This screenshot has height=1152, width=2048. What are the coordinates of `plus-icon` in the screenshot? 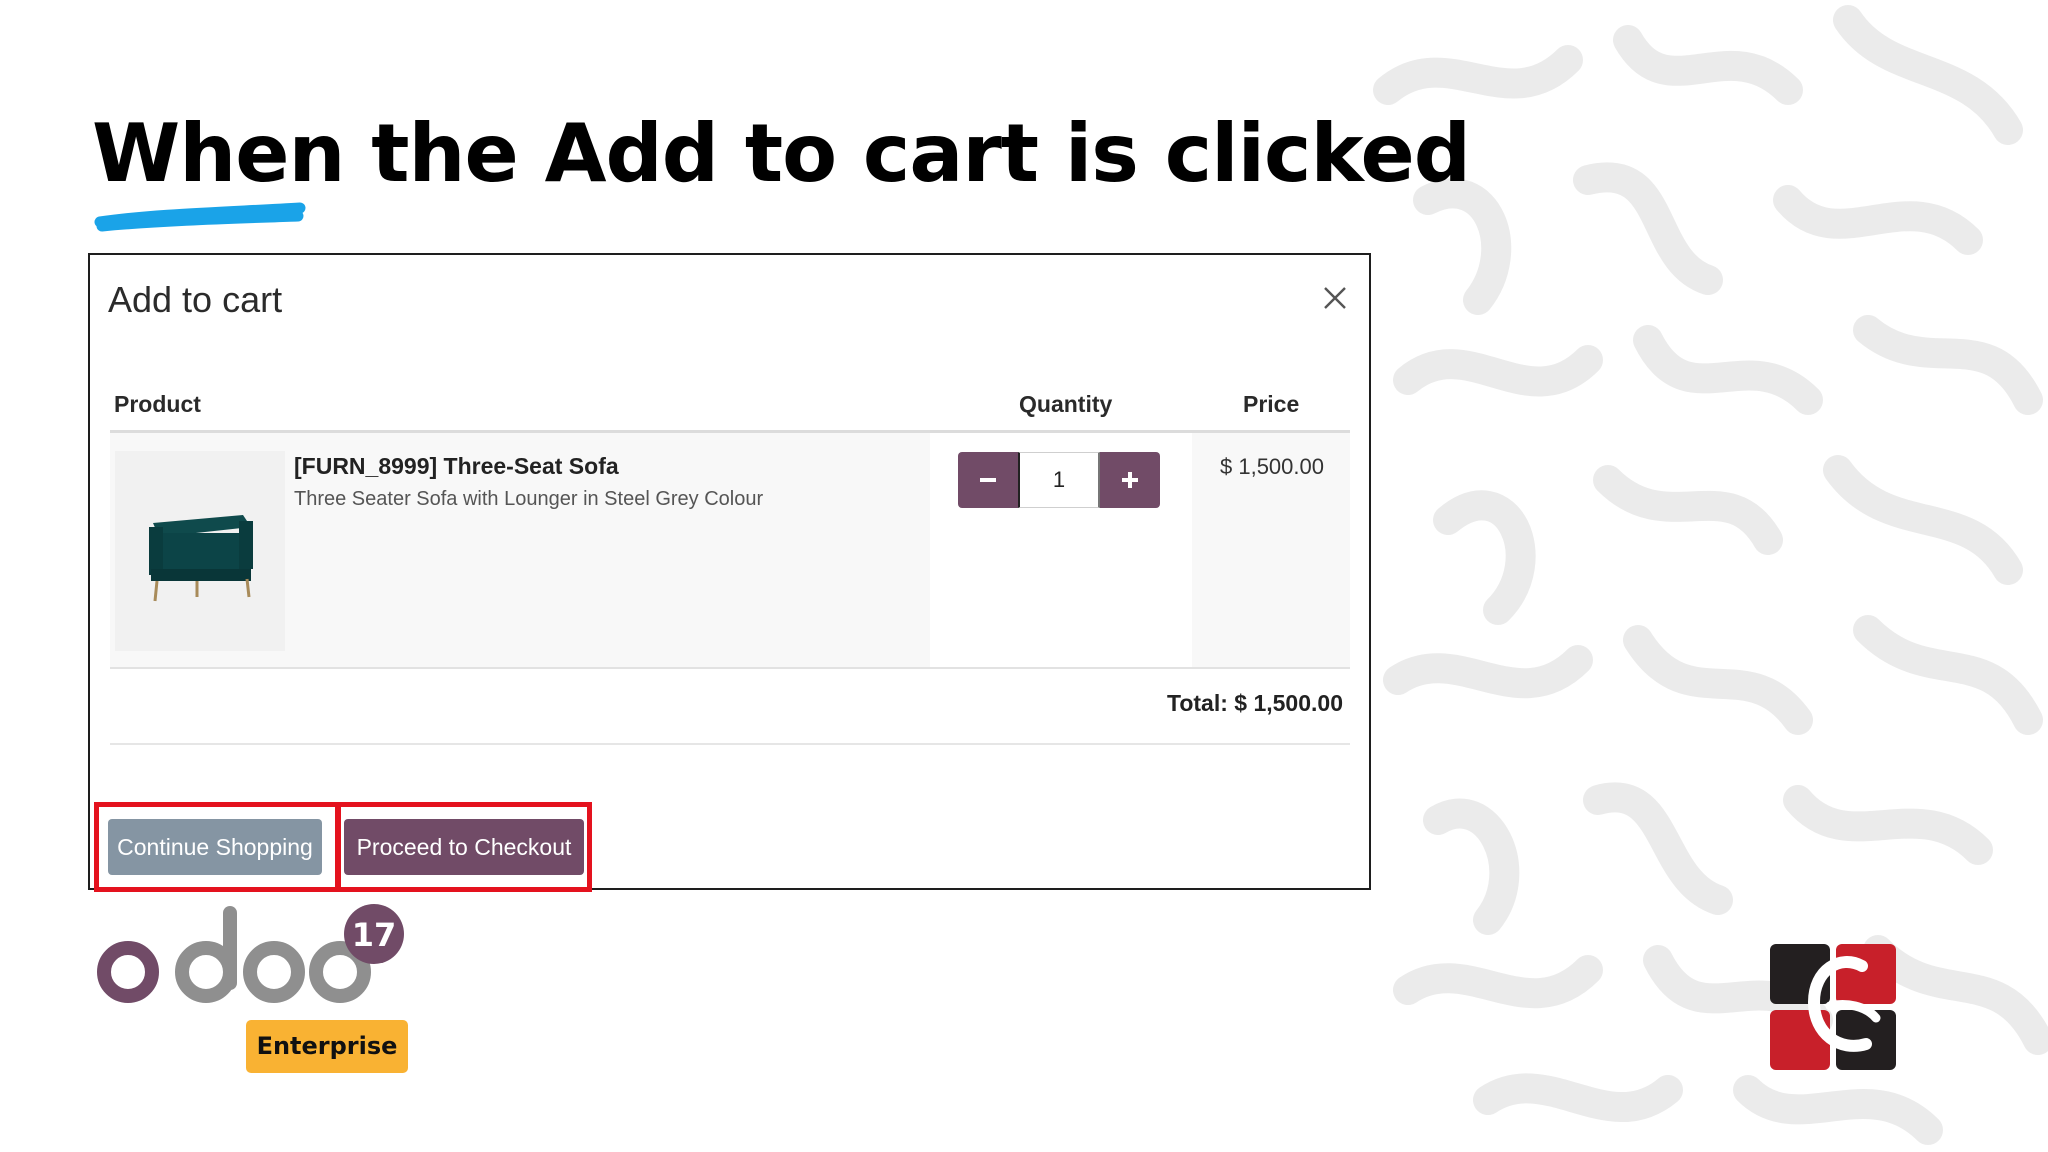 It's located at (1130, 480).